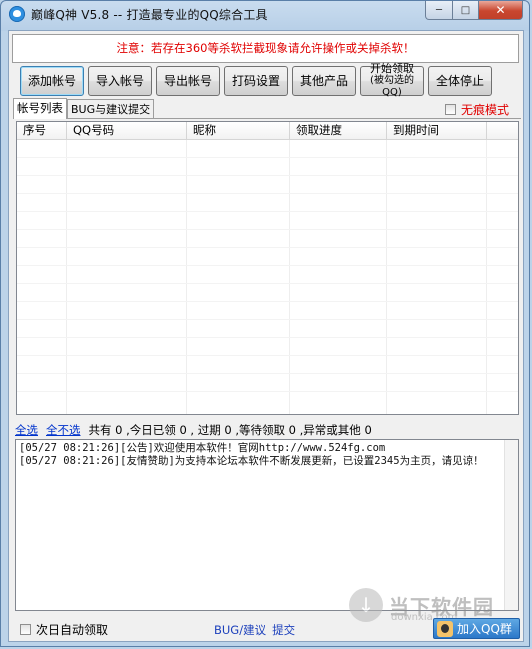  Describe the element at coordinates (188, 81) in the screenshot. I see `export-account-button: 导出帐号` at that location.